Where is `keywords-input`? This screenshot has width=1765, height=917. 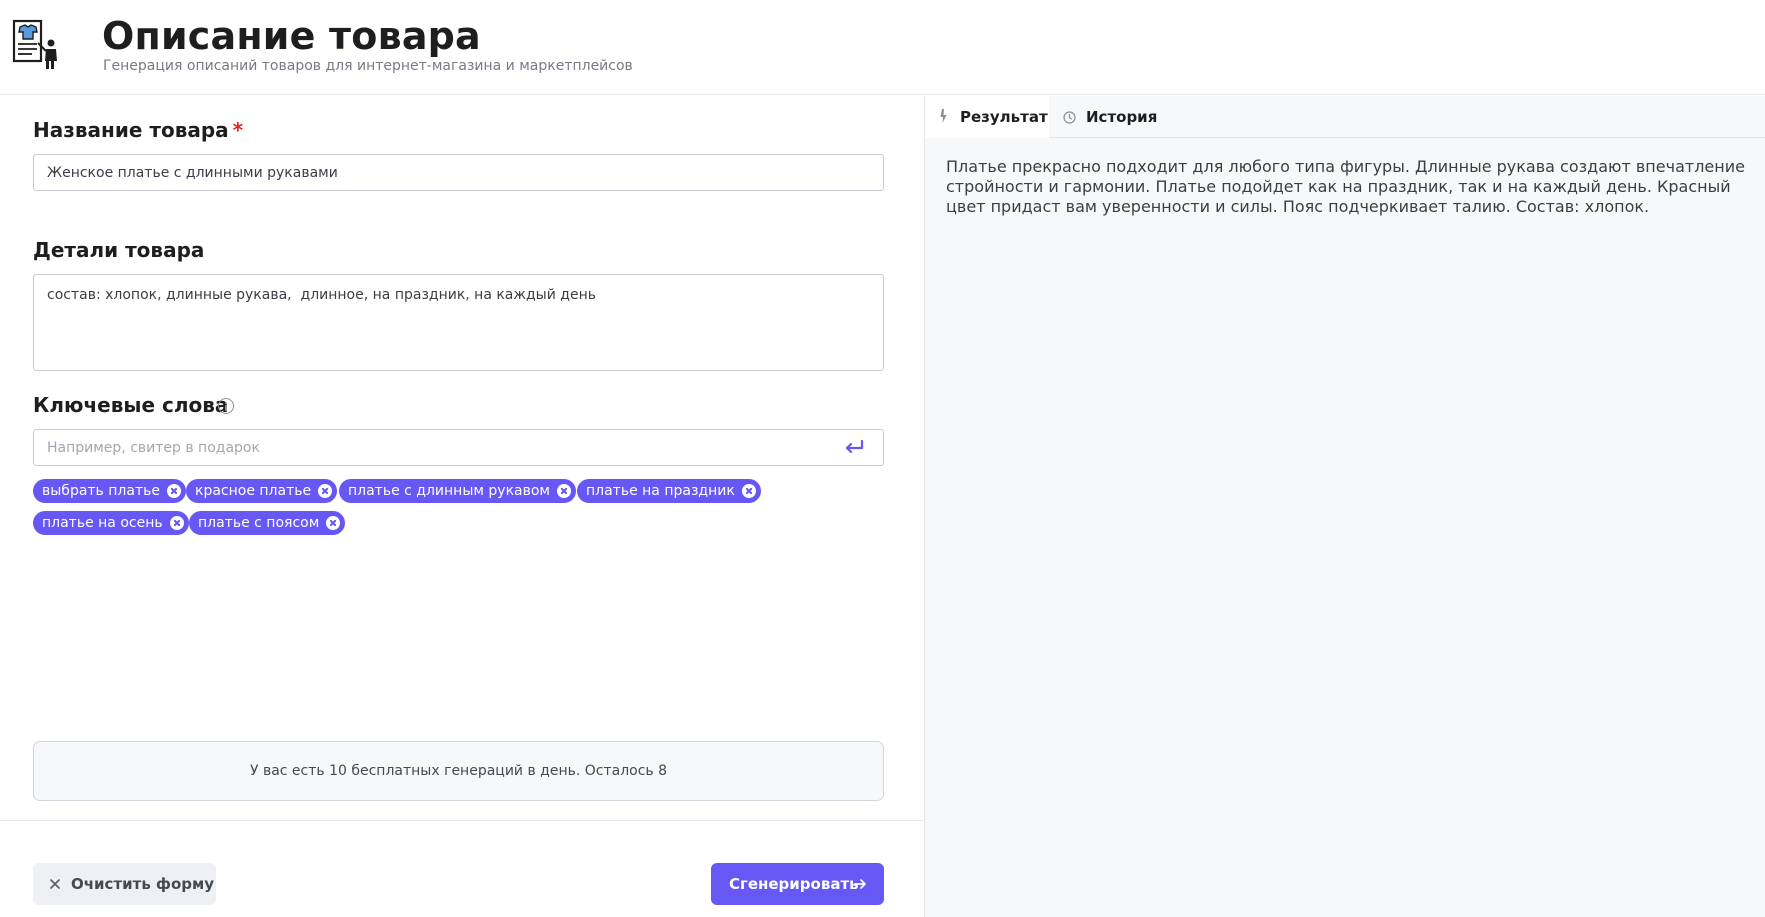 keywords-input is located at coordinates (458, 447).